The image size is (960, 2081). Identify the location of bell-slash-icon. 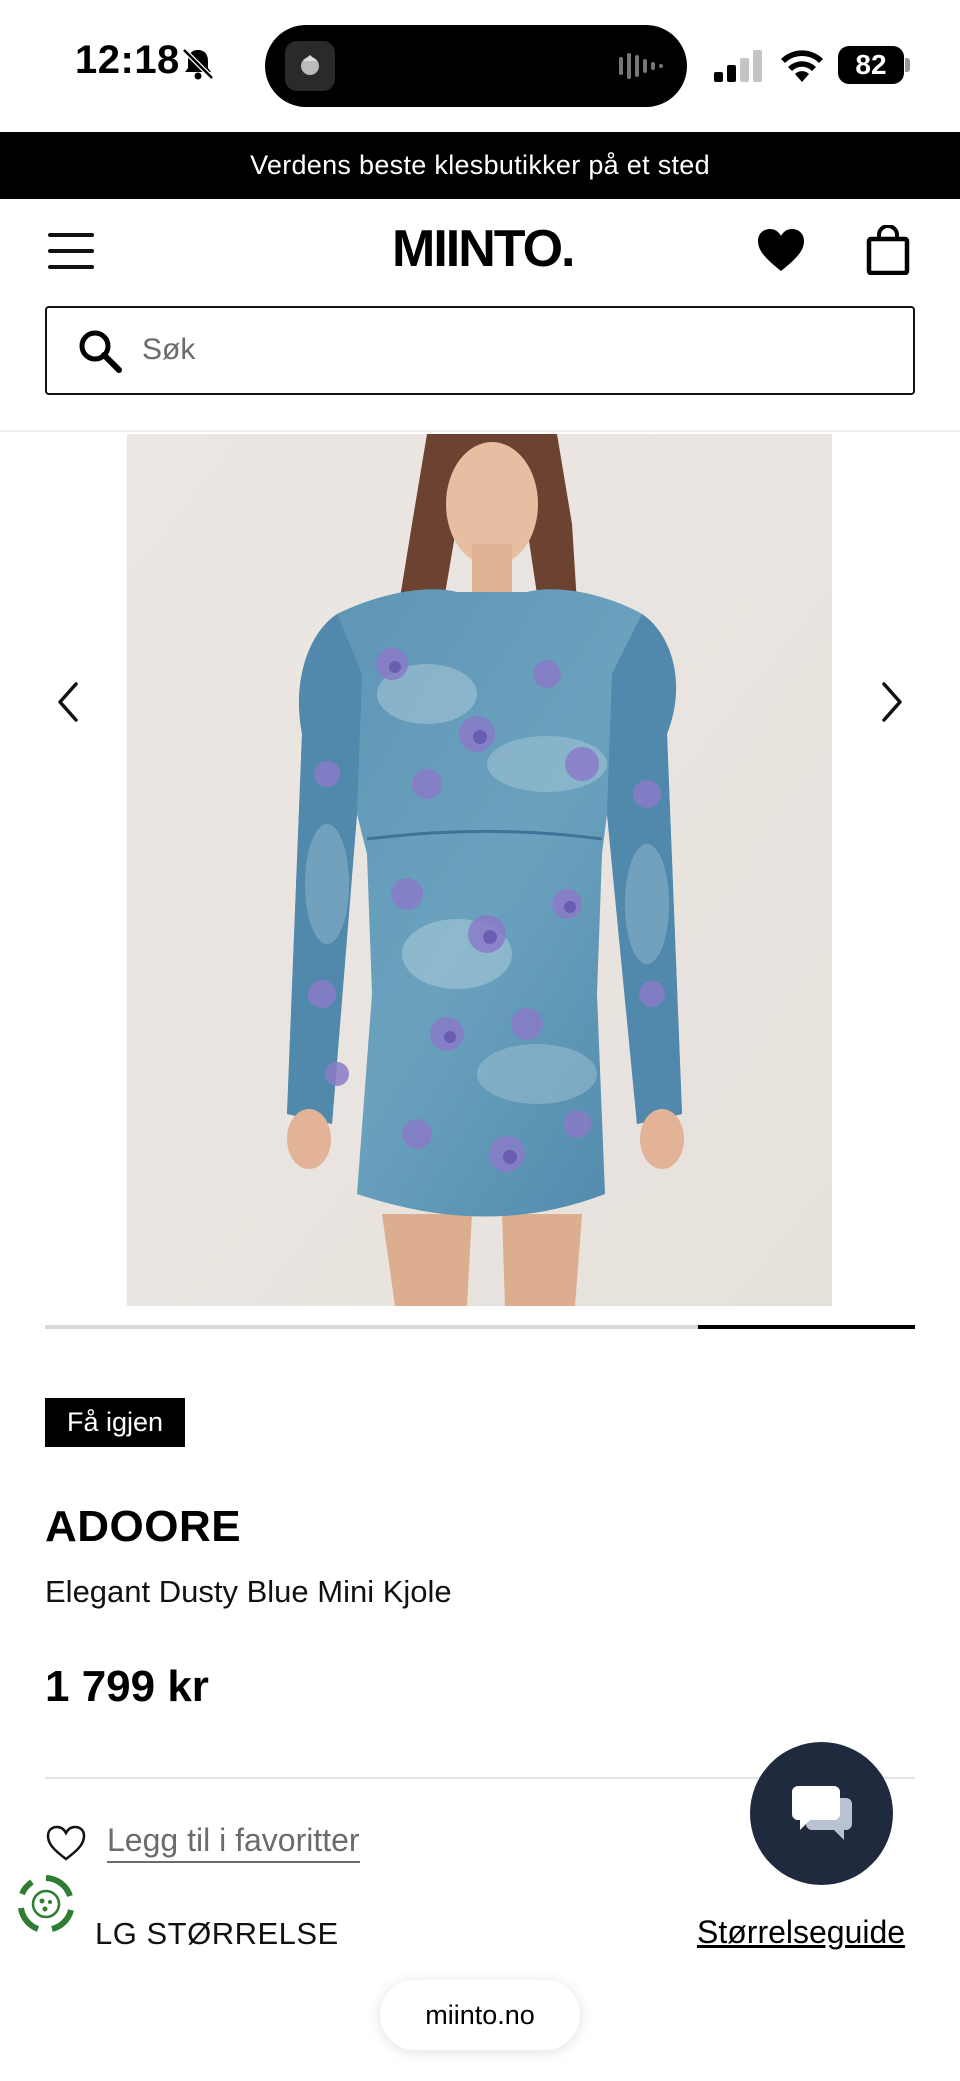
(198, 64).